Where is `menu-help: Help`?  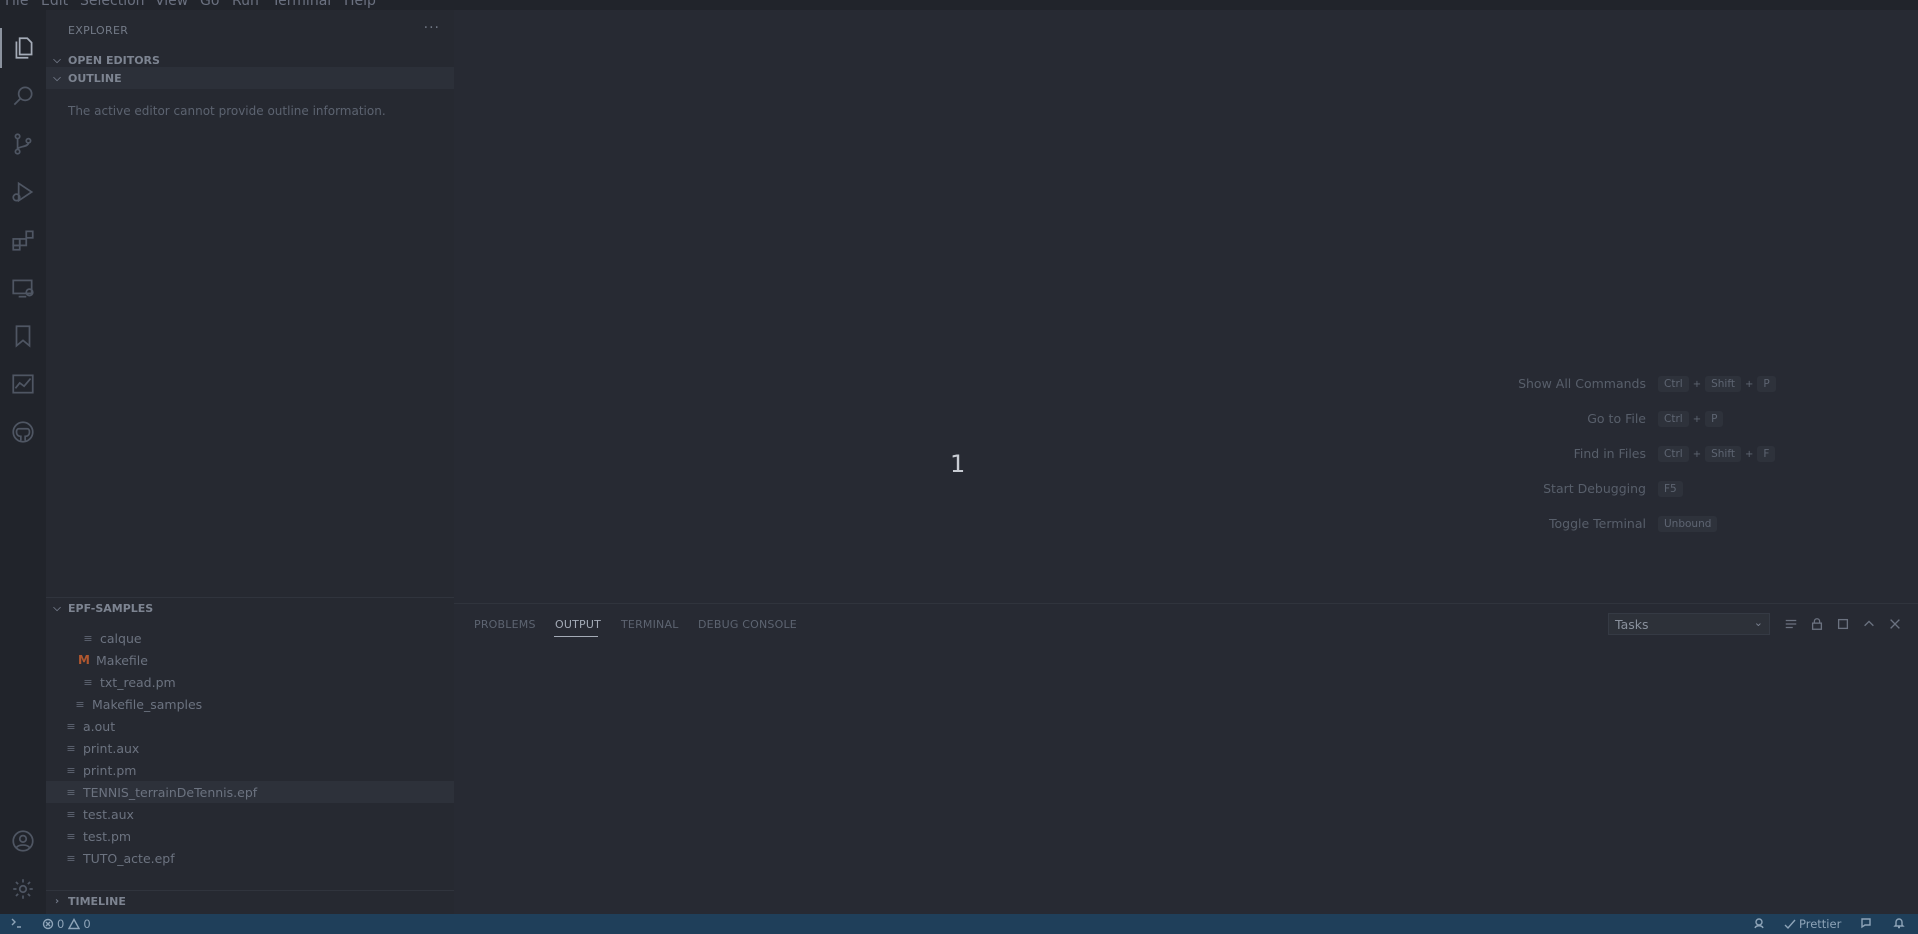 menu-help: Help is located at coordinates (360, 4).